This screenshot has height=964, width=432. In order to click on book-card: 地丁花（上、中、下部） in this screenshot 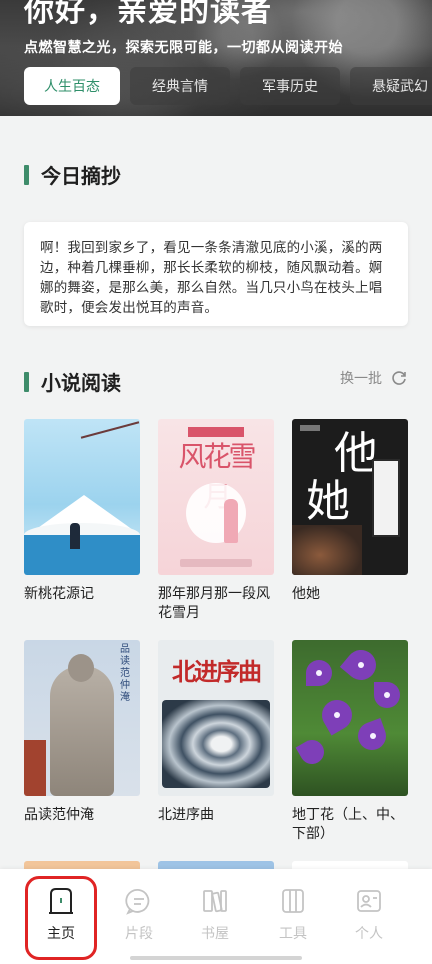, I will do `click(350, 742)`.